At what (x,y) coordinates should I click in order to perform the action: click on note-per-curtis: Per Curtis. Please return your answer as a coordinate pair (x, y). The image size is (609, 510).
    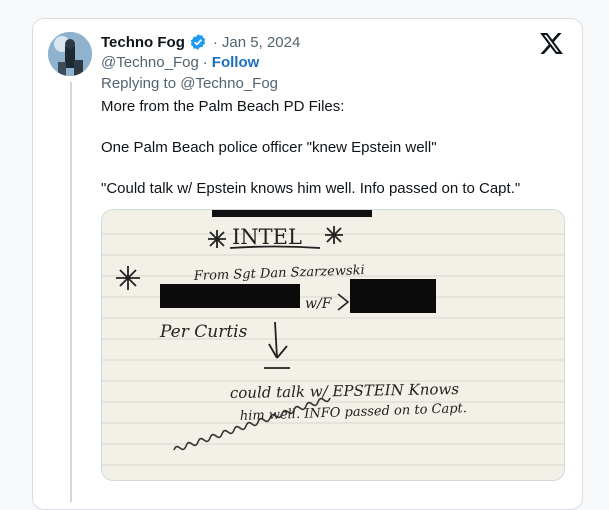
    Looking at the image, I should click on (203, 332).